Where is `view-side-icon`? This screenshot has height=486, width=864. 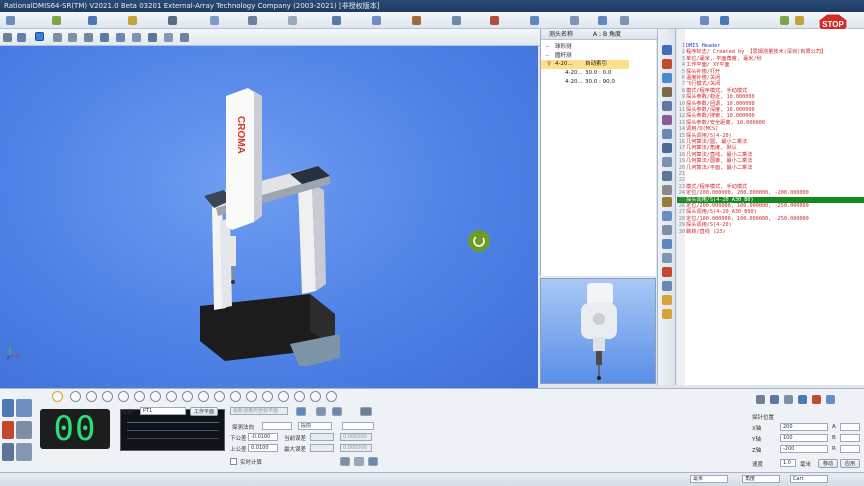
view-side-icon is located at coordinates (136, 37).